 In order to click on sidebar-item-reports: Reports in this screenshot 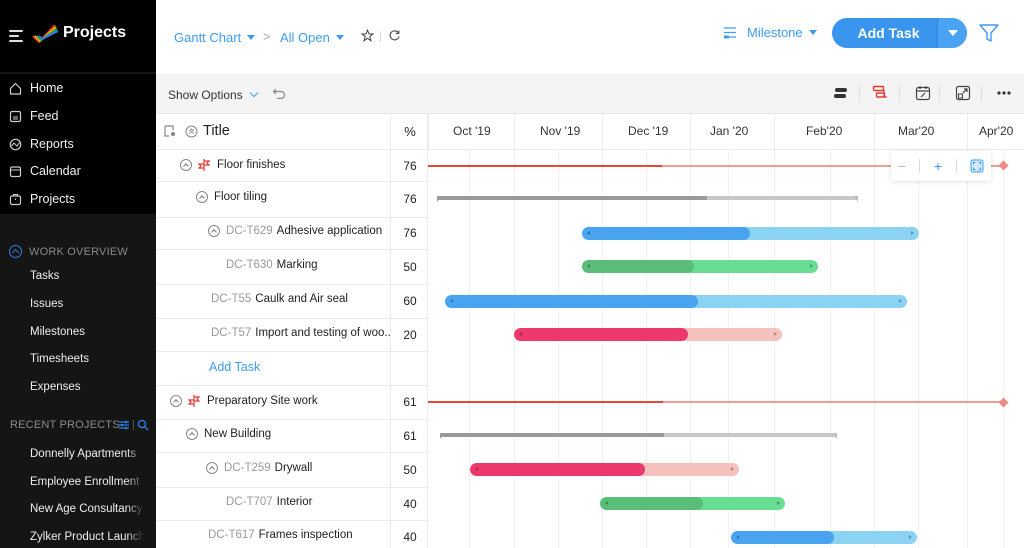, I will do `click(41, 144)`.